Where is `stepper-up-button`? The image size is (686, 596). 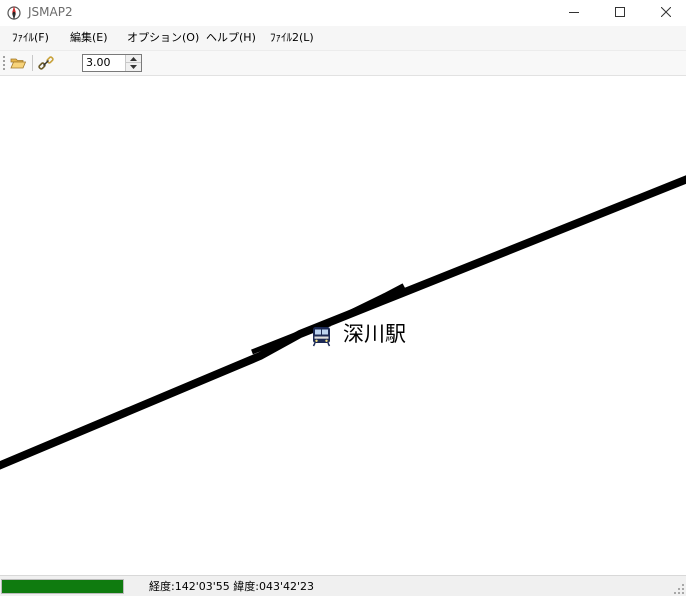 stepper-up-button is located at coordinates (133, 59).